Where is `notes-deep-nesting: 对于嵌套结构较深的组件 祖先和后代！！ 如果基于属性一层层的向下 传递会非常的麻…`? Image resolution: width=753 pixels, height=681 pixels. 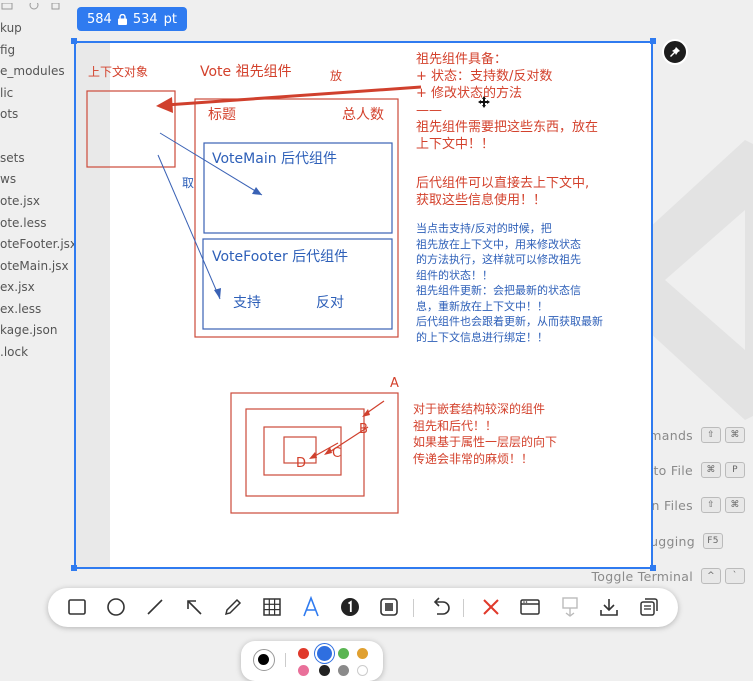 notes-deep-nesting: 对于嵌套结构较深的组件 祖先和后代！！ 如果基于属性一层层的向下 传递会非常的麻… is located at coordinates (485, 434).